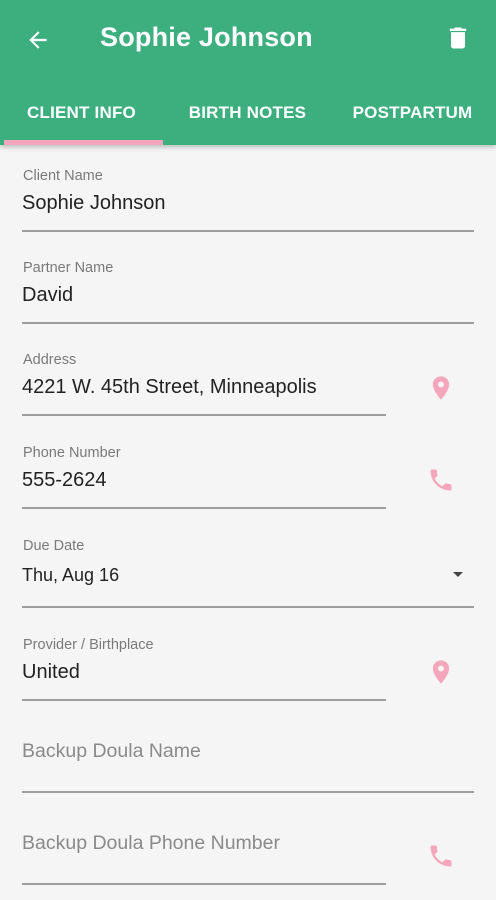 This screenshot has width=496, height=900. I want to click on trash-icon, so click(458, 38).